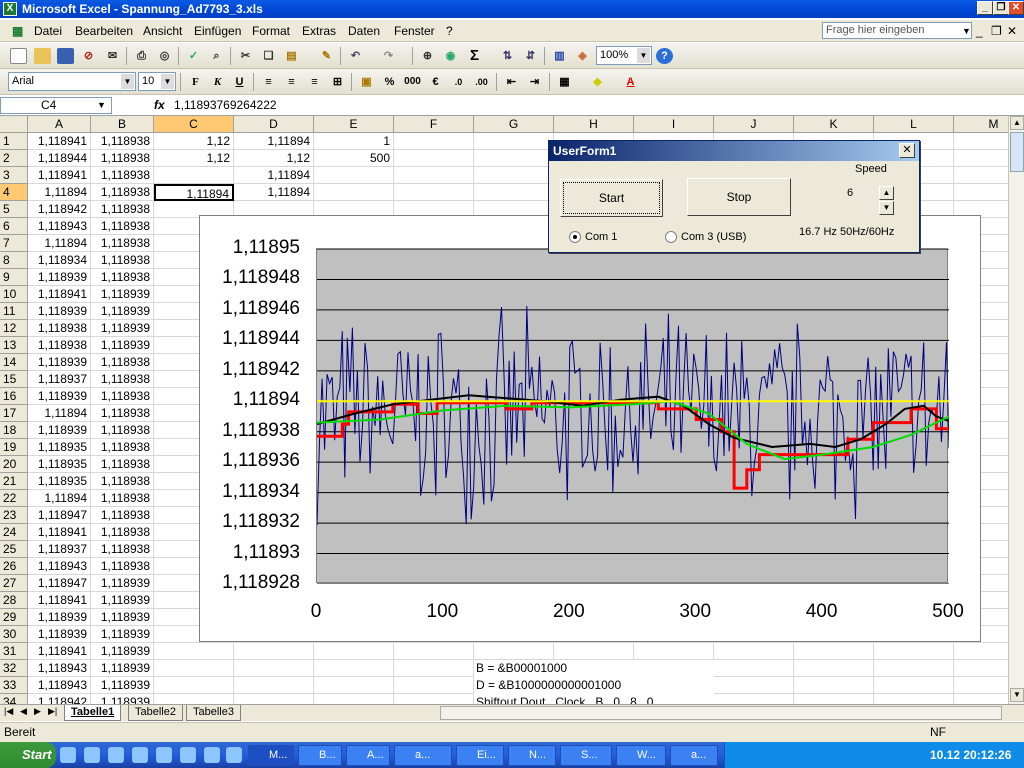 This screenshot has height=768, width=1024. I want to click on row-header: 3, so click(14, 175).